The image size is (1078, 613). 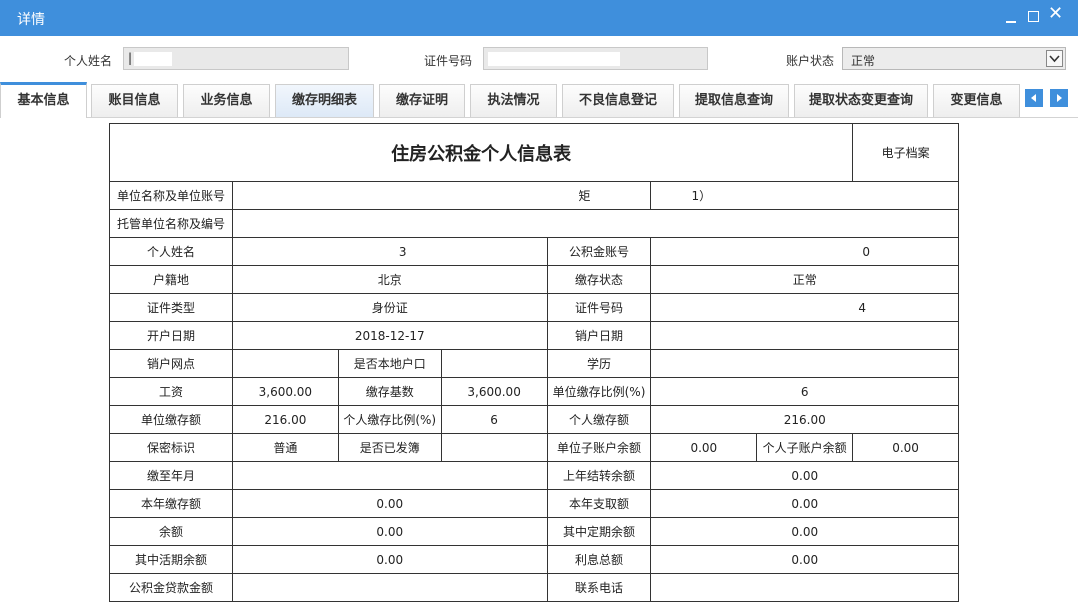 What do you see at coordinates (599, 335) in the screenshot?
I see `field-label: 销户日期` at bounding box center [599, 335].